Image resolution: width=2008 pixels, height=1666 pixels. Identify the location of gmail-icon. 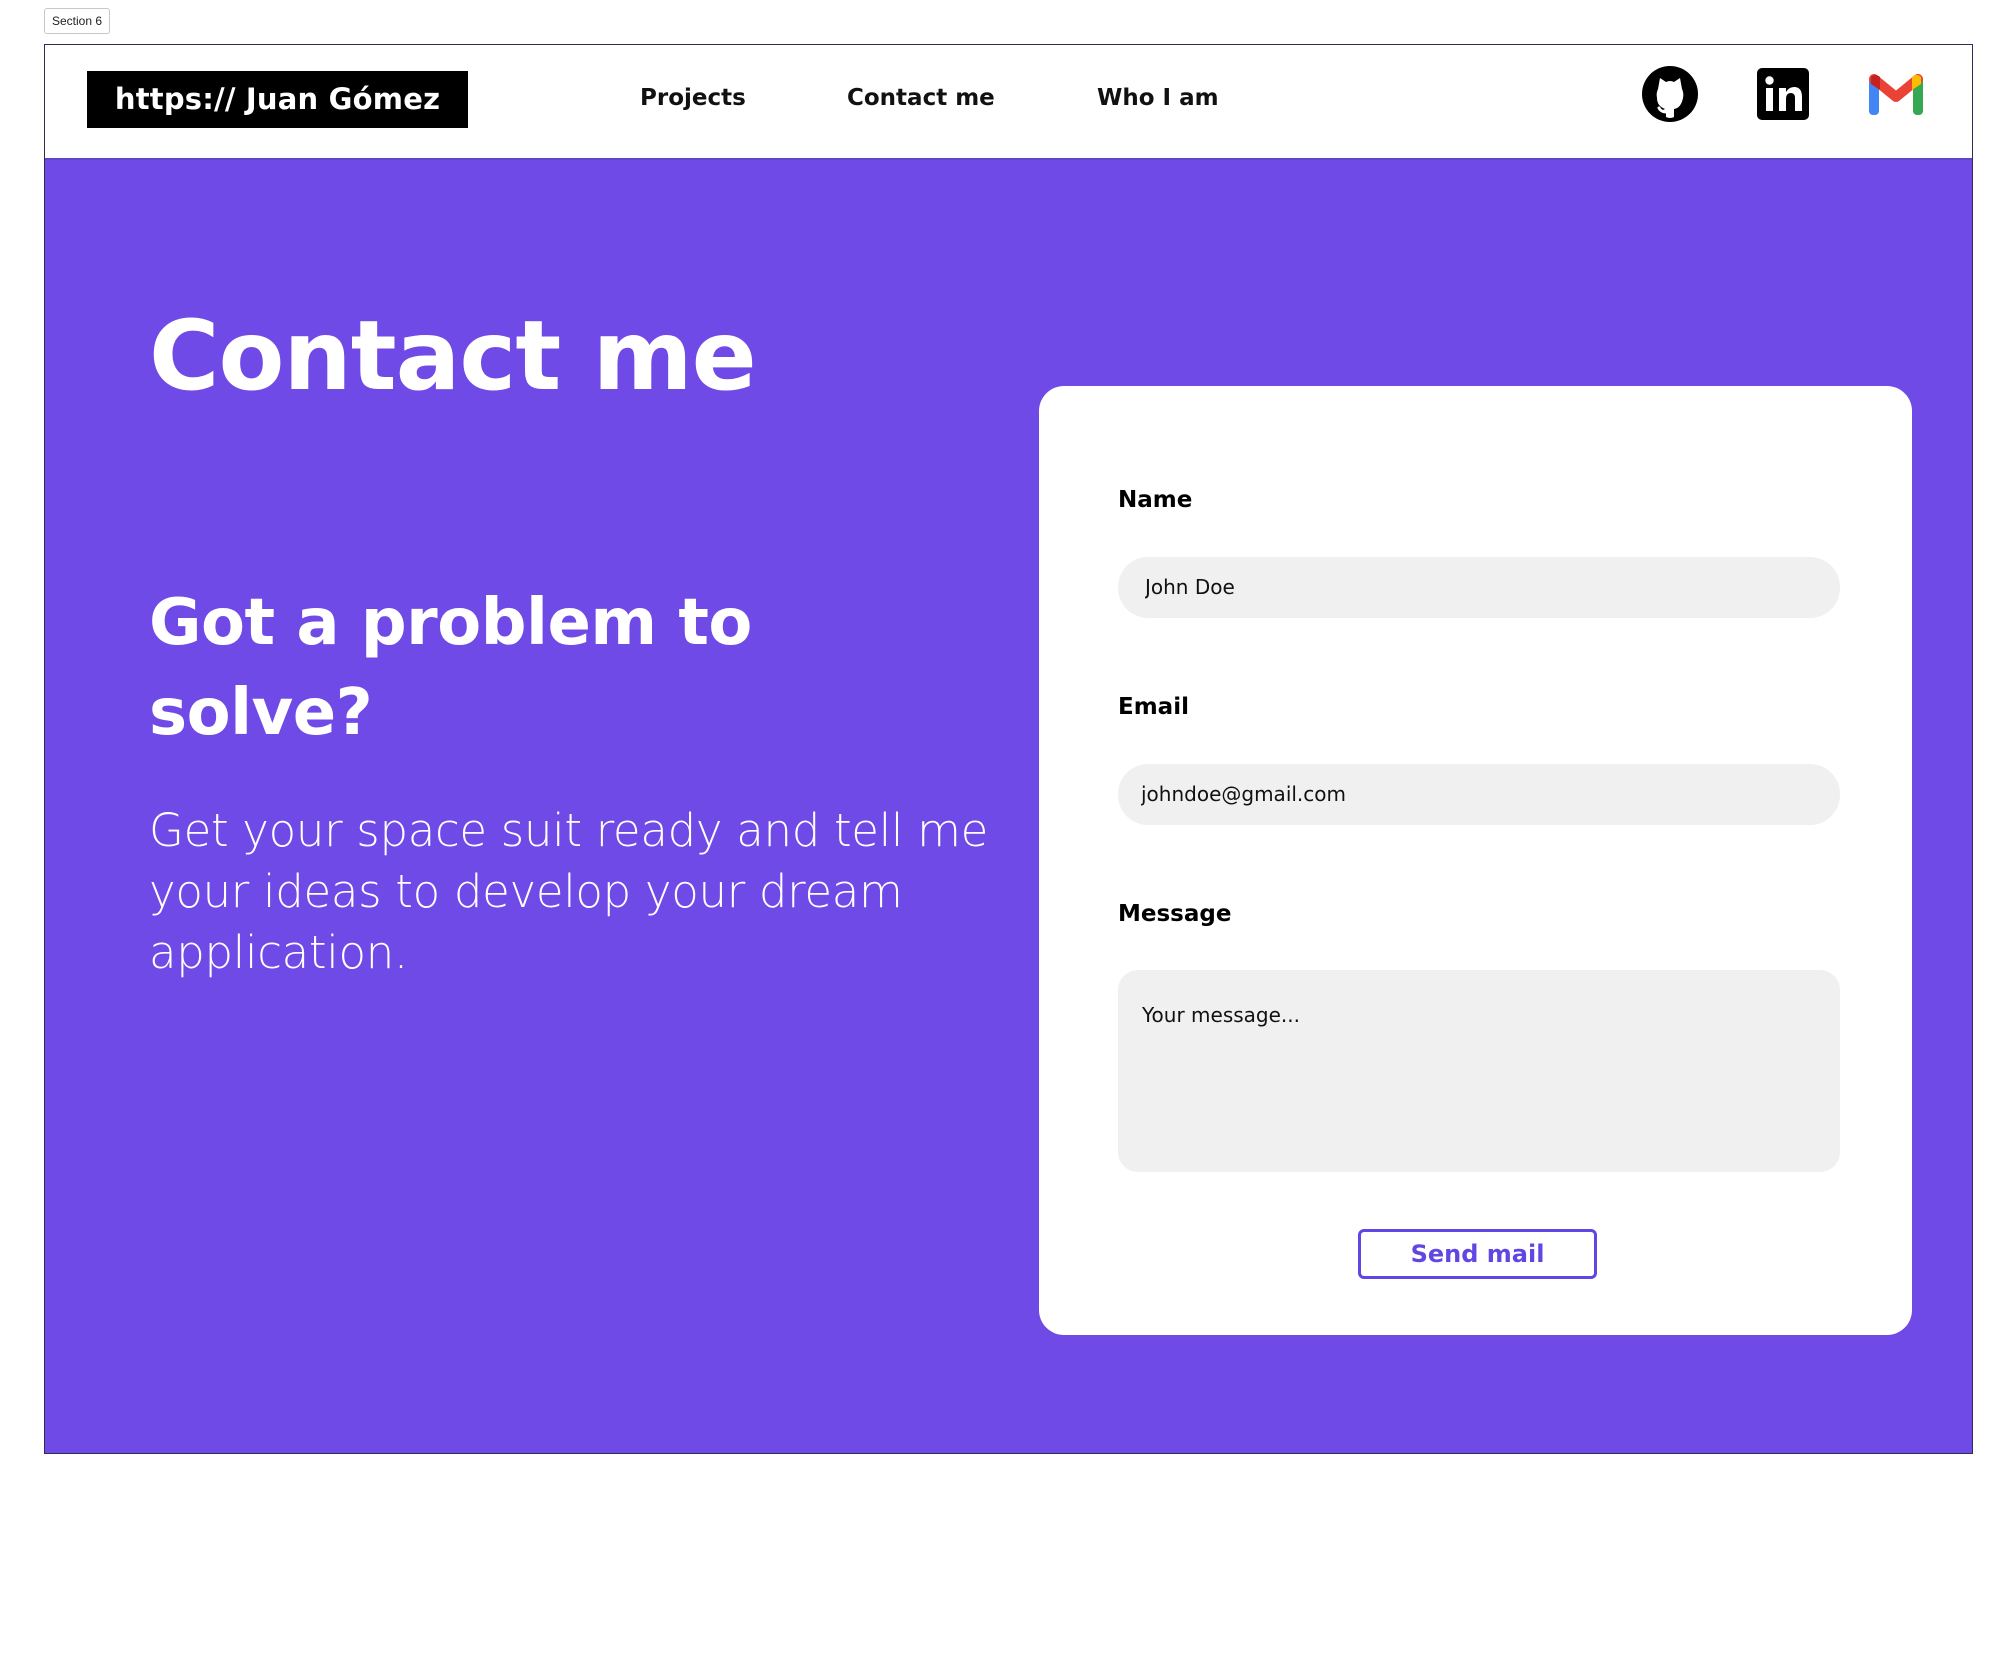
(1896, 96).